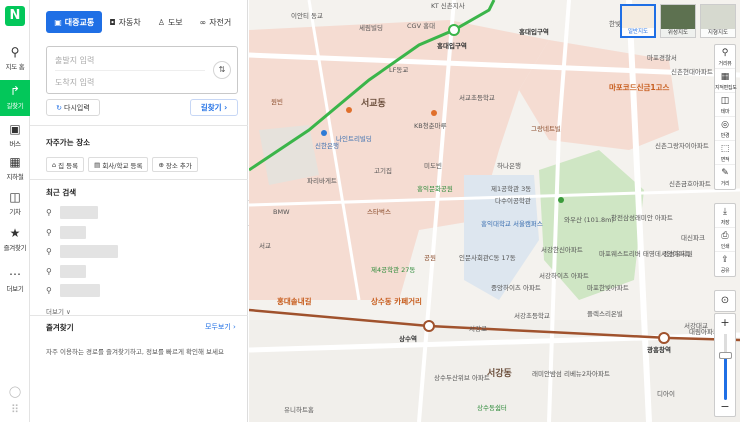  What do you see at coordinates (725, 177) in the screenshot?
I see `distance-button: ✎ 거리` at bounding box center [725, 177].